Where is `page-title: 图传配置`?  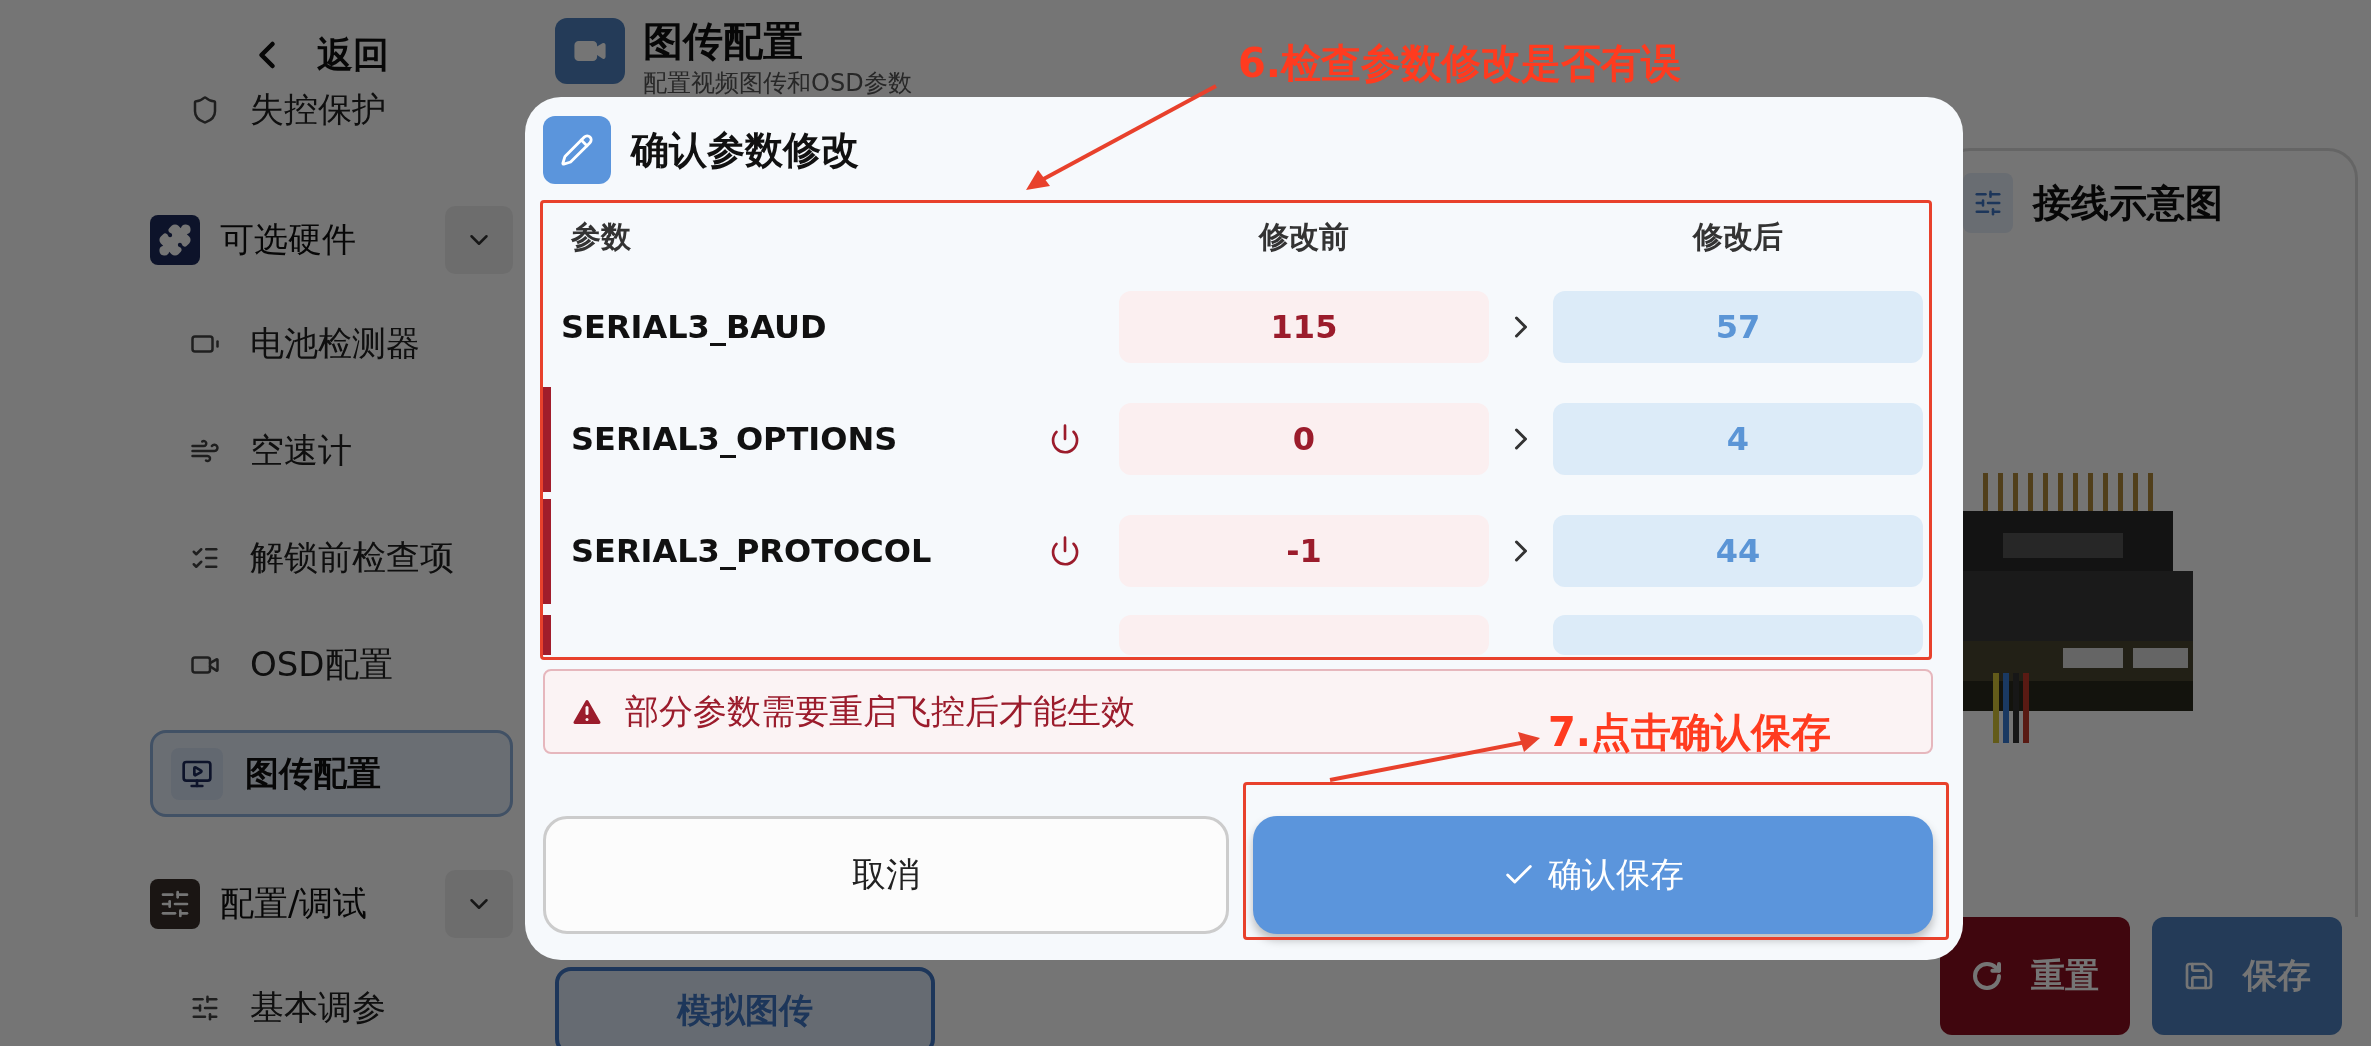
page-title: 图传配置 is located at coordinates (723, 41).